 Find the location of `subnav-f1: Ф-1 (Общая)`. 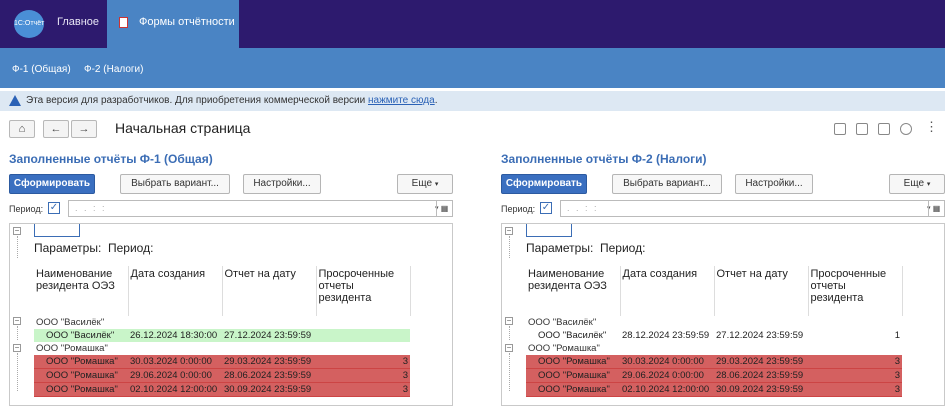

subnav-f1: Ф-1 (Общая) is located at coordinates (41, 69).